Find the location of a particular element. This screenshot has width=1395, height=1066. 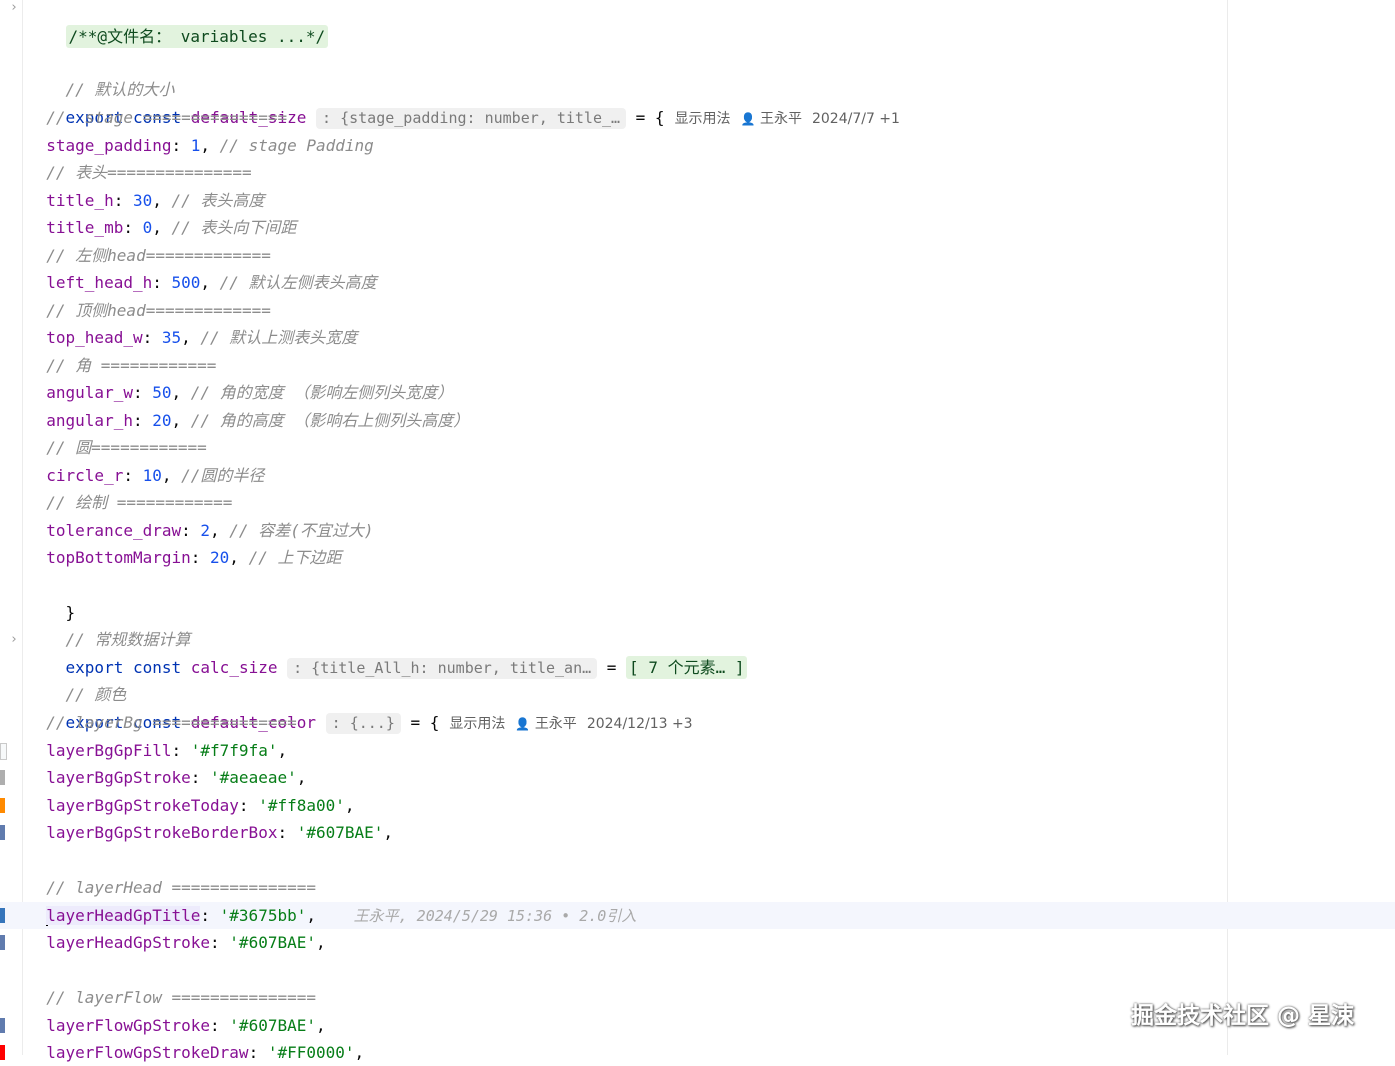

watermark: 掘金技术社区 @ 星涑 is located at coordinates (1243, 1016).